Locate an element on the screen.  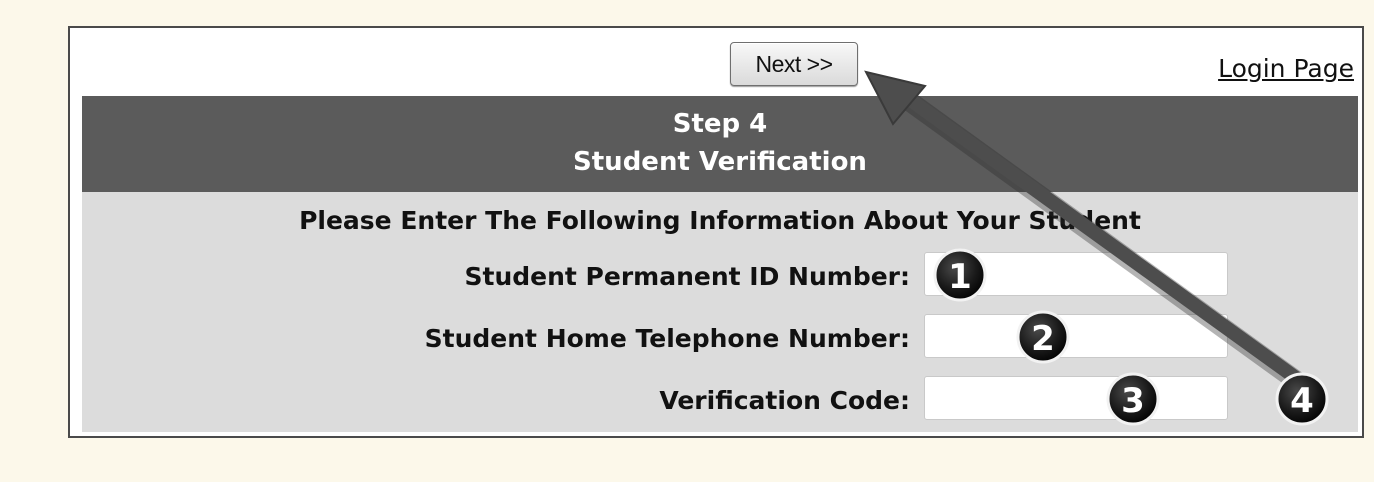
next-button: Next >> is located at coordinates (794, 64).